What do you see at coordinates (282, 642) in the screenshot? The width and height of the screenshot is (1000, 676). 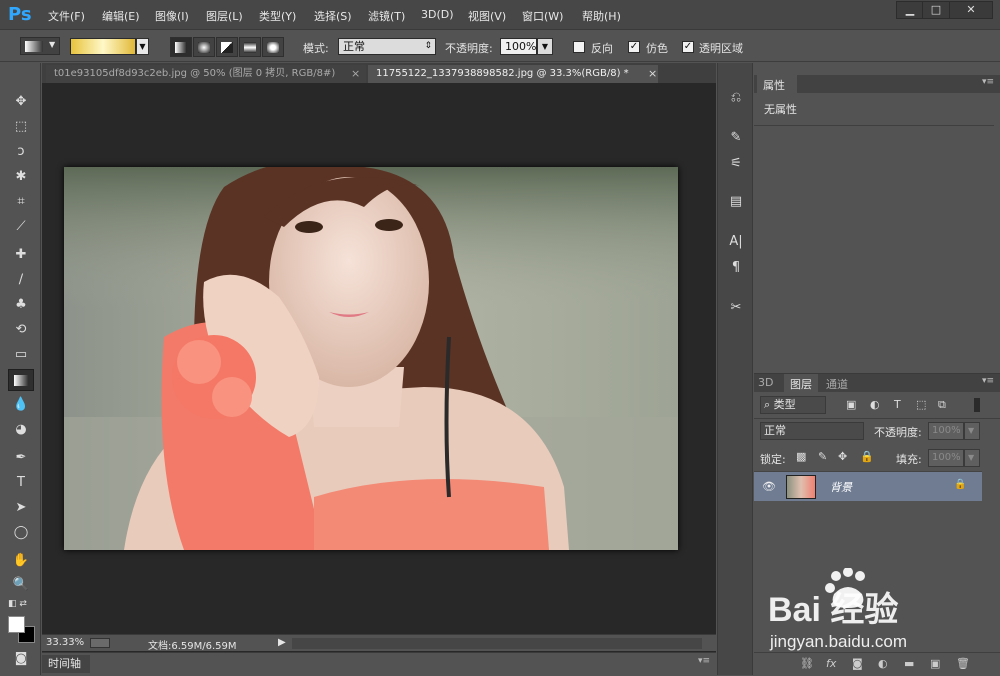 I see `status-menu-arrow-icon: ▶` at bounding box center [282, 642].